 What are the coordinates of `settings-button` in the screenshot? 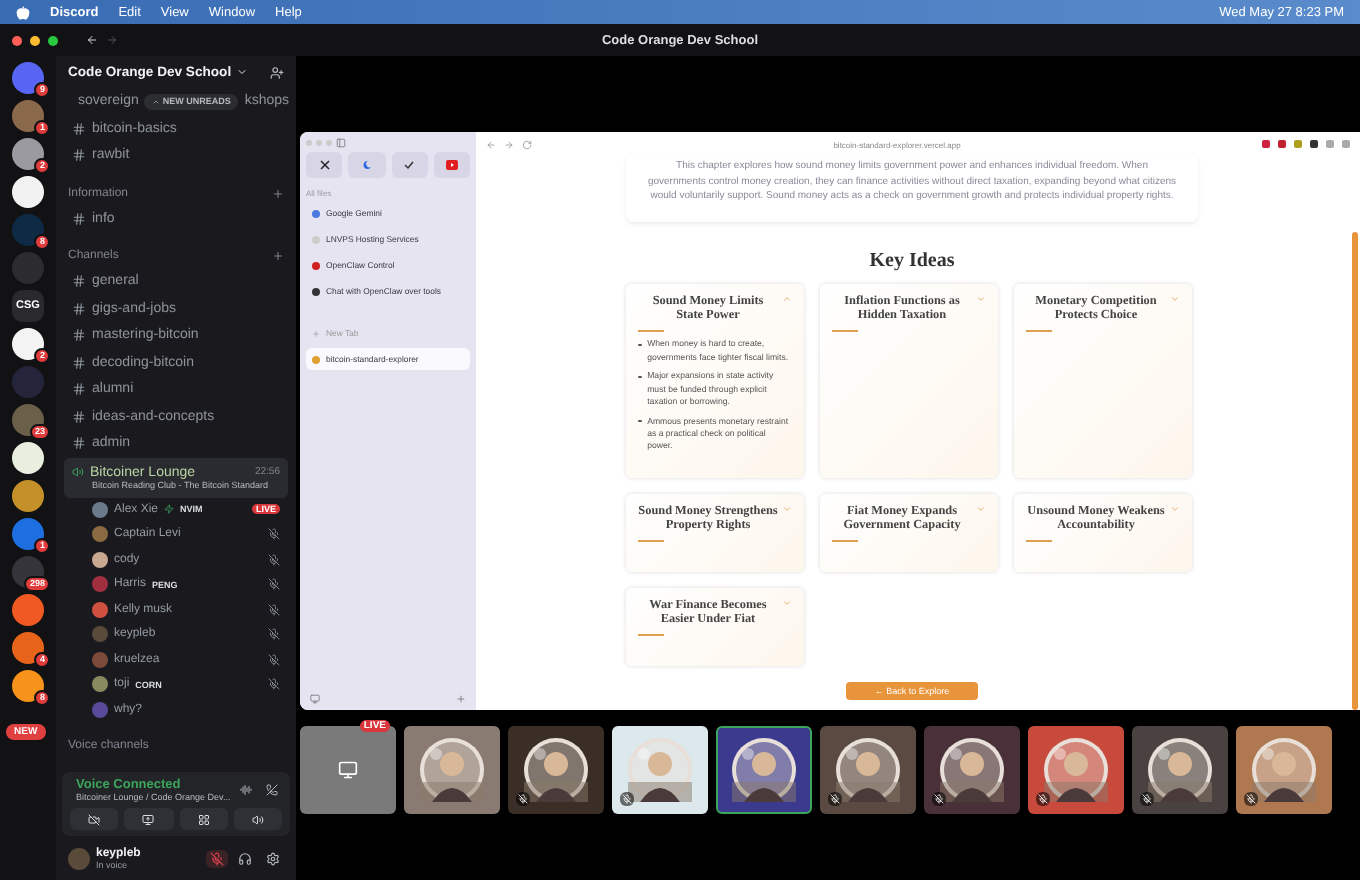 It's located at (273, 858).